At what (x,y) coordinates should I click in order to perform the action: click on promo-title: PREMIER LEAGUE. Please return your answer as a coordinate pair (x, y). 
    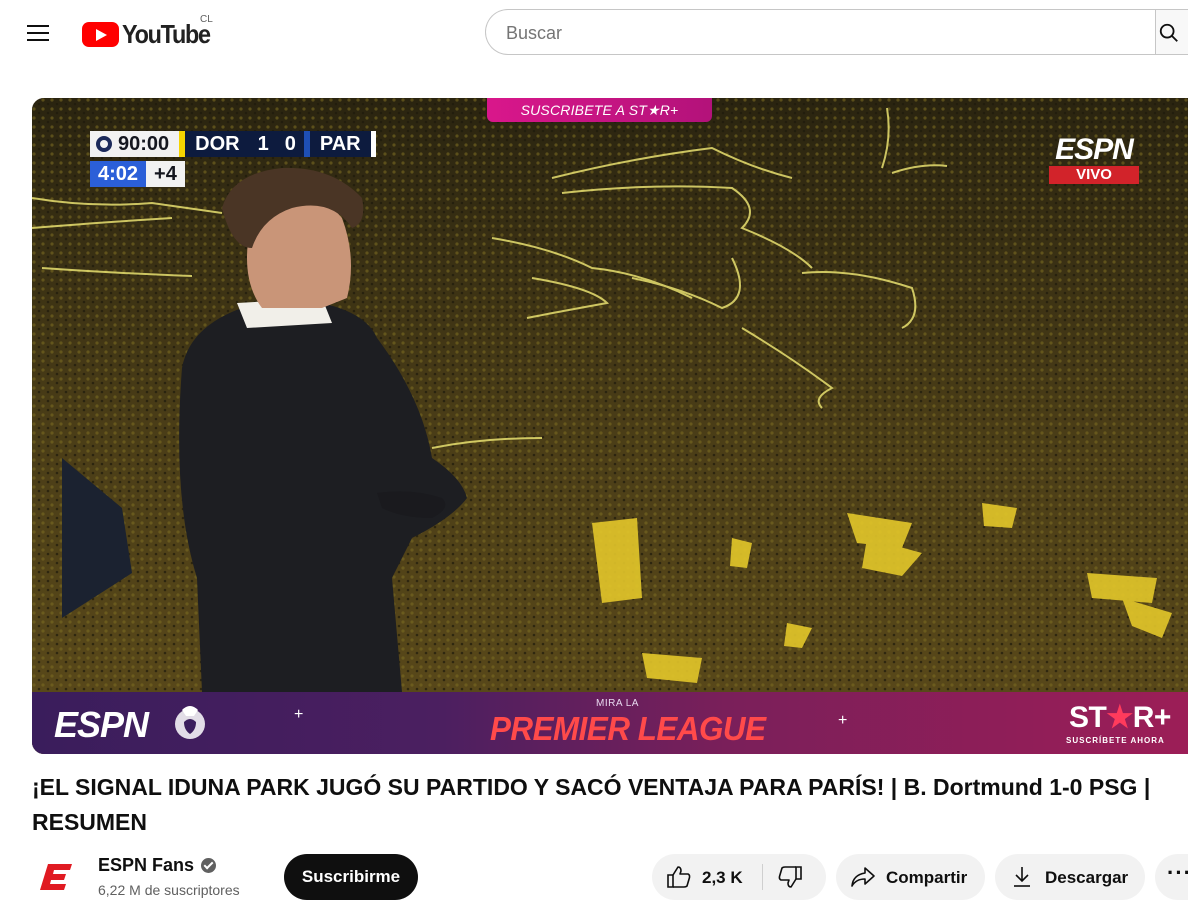
    Looking at the image, I should click on (628, 728).